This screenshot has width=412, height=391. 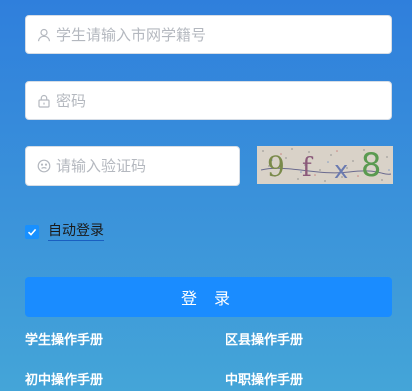 What do you see at coordinates (341, 170) in the screenshot?
I see `svg-text: x` at bounding box center [341, 170].